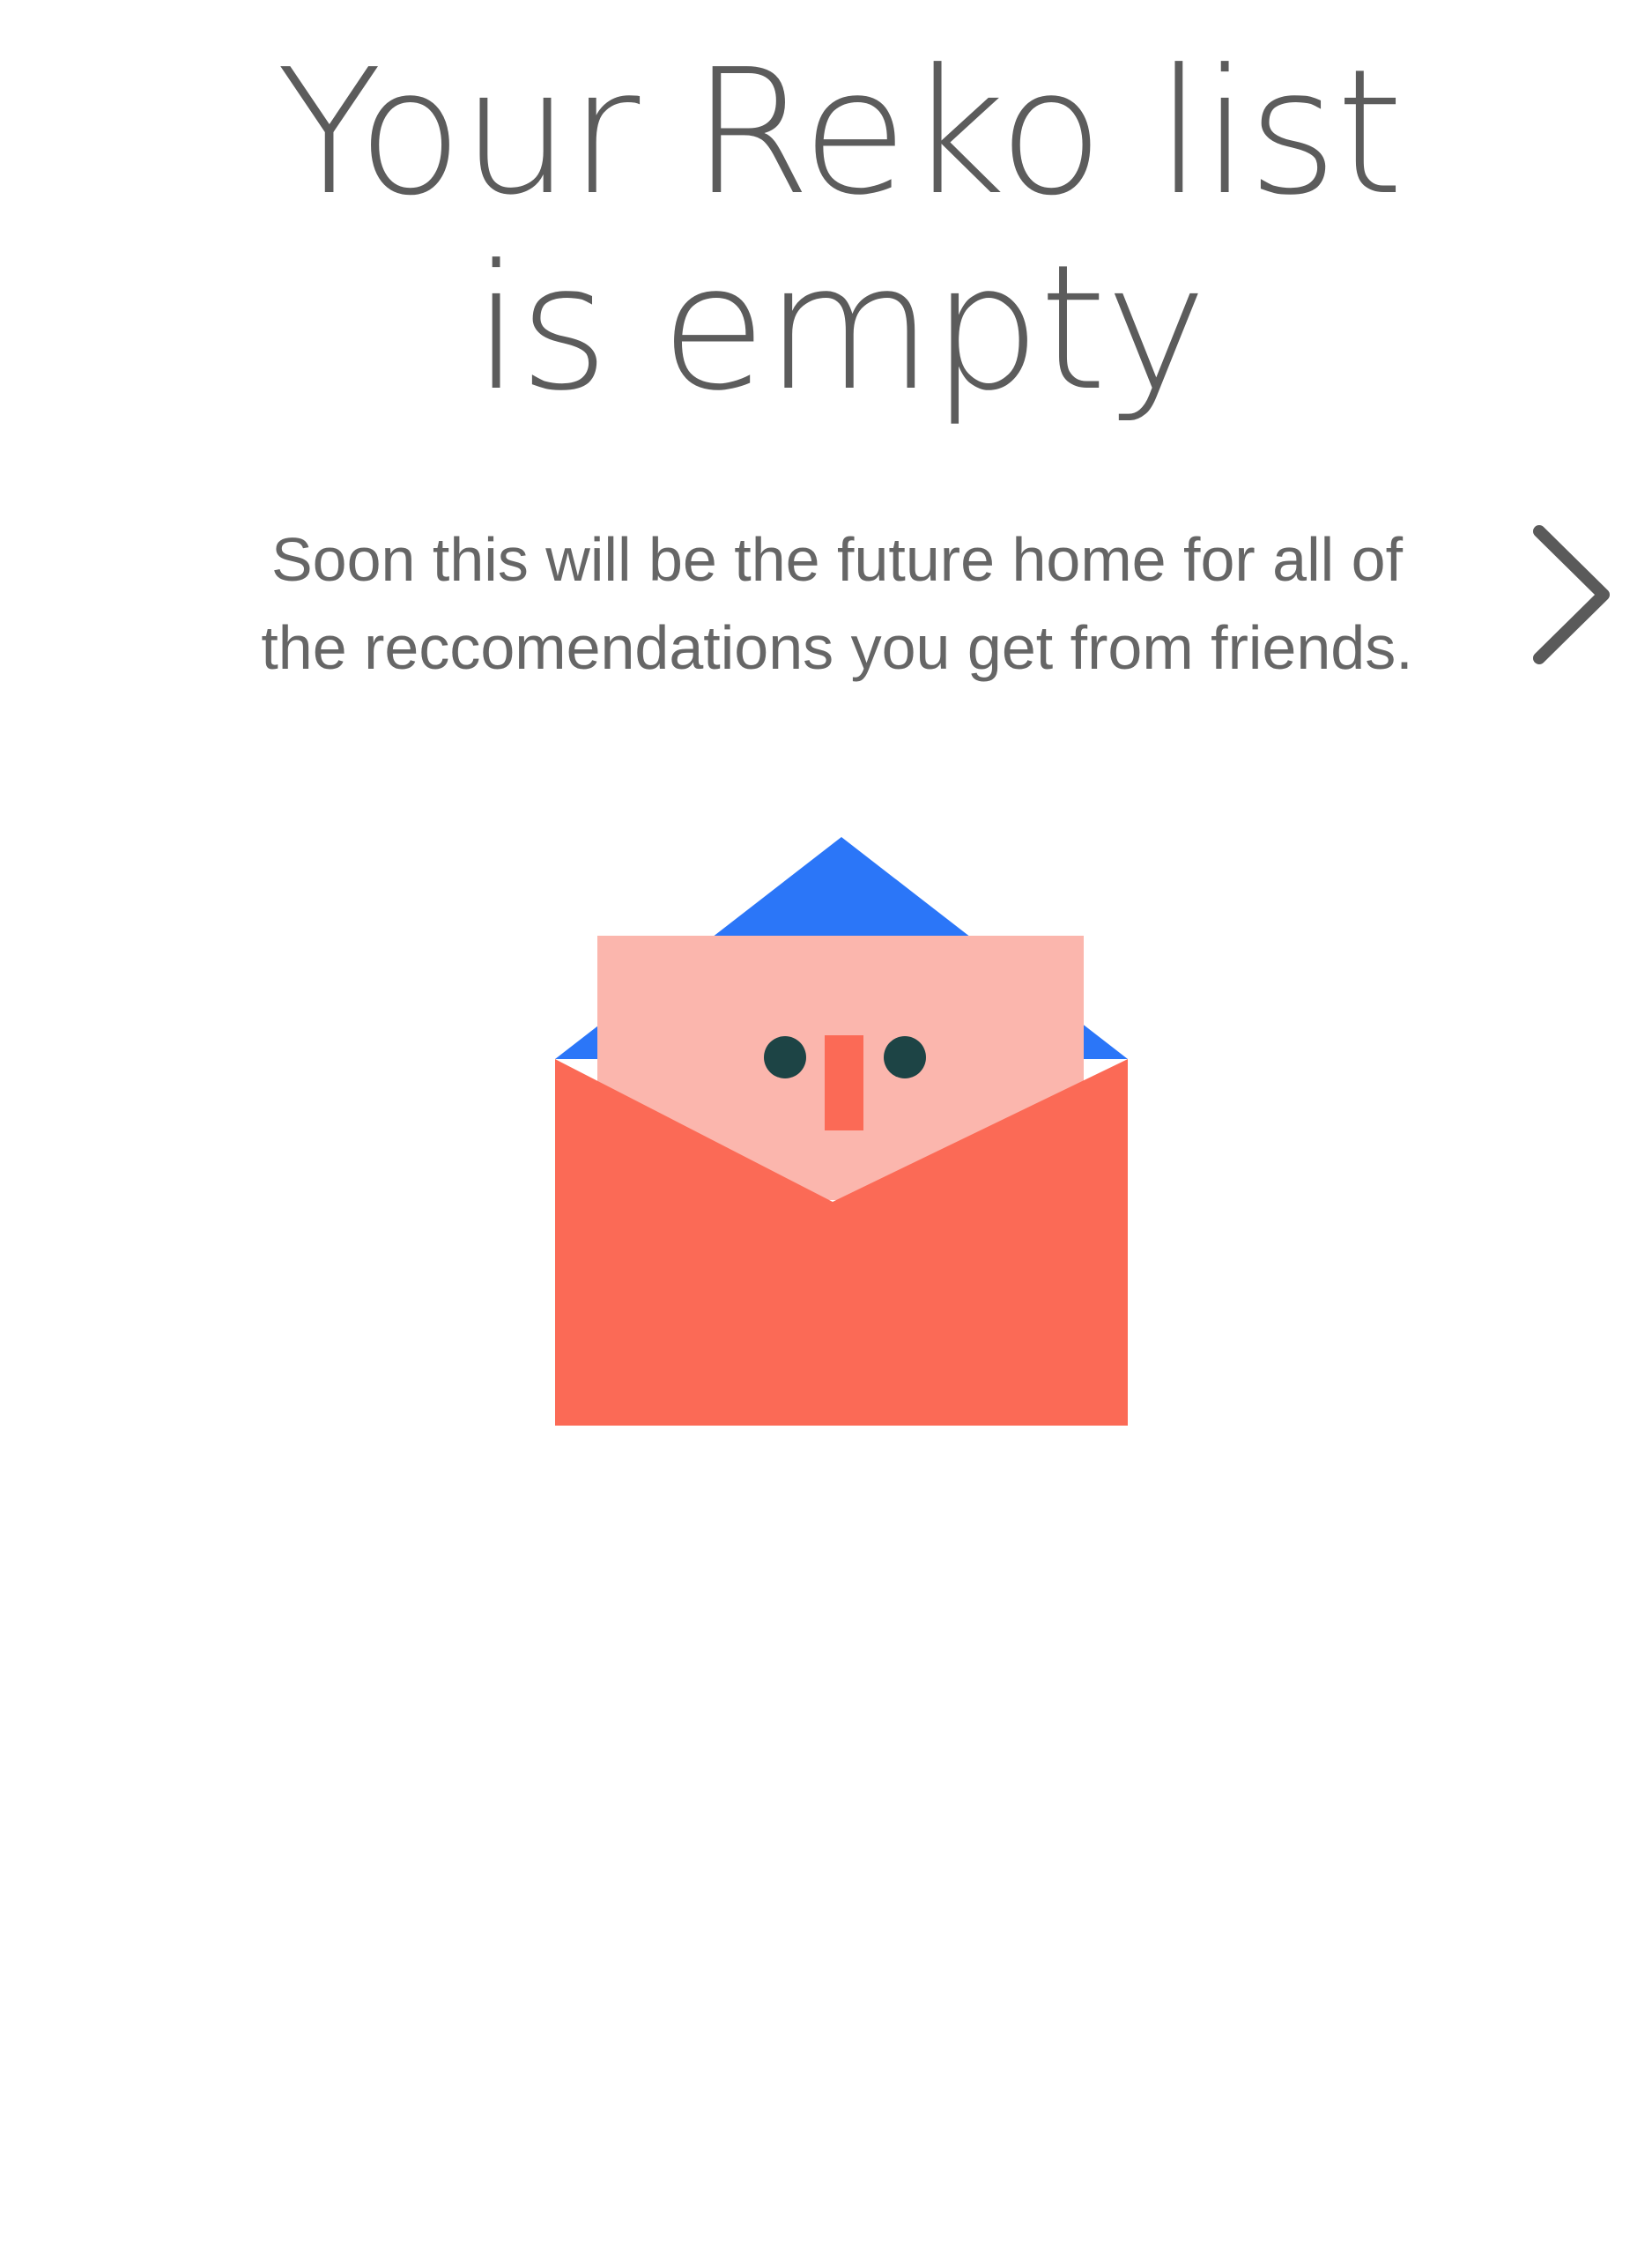 The height and width of the screenshot is (2260, 1652). Describe the element at coordinates (785, 1057) in the screenshot. I see `face-left-eye` at that location.